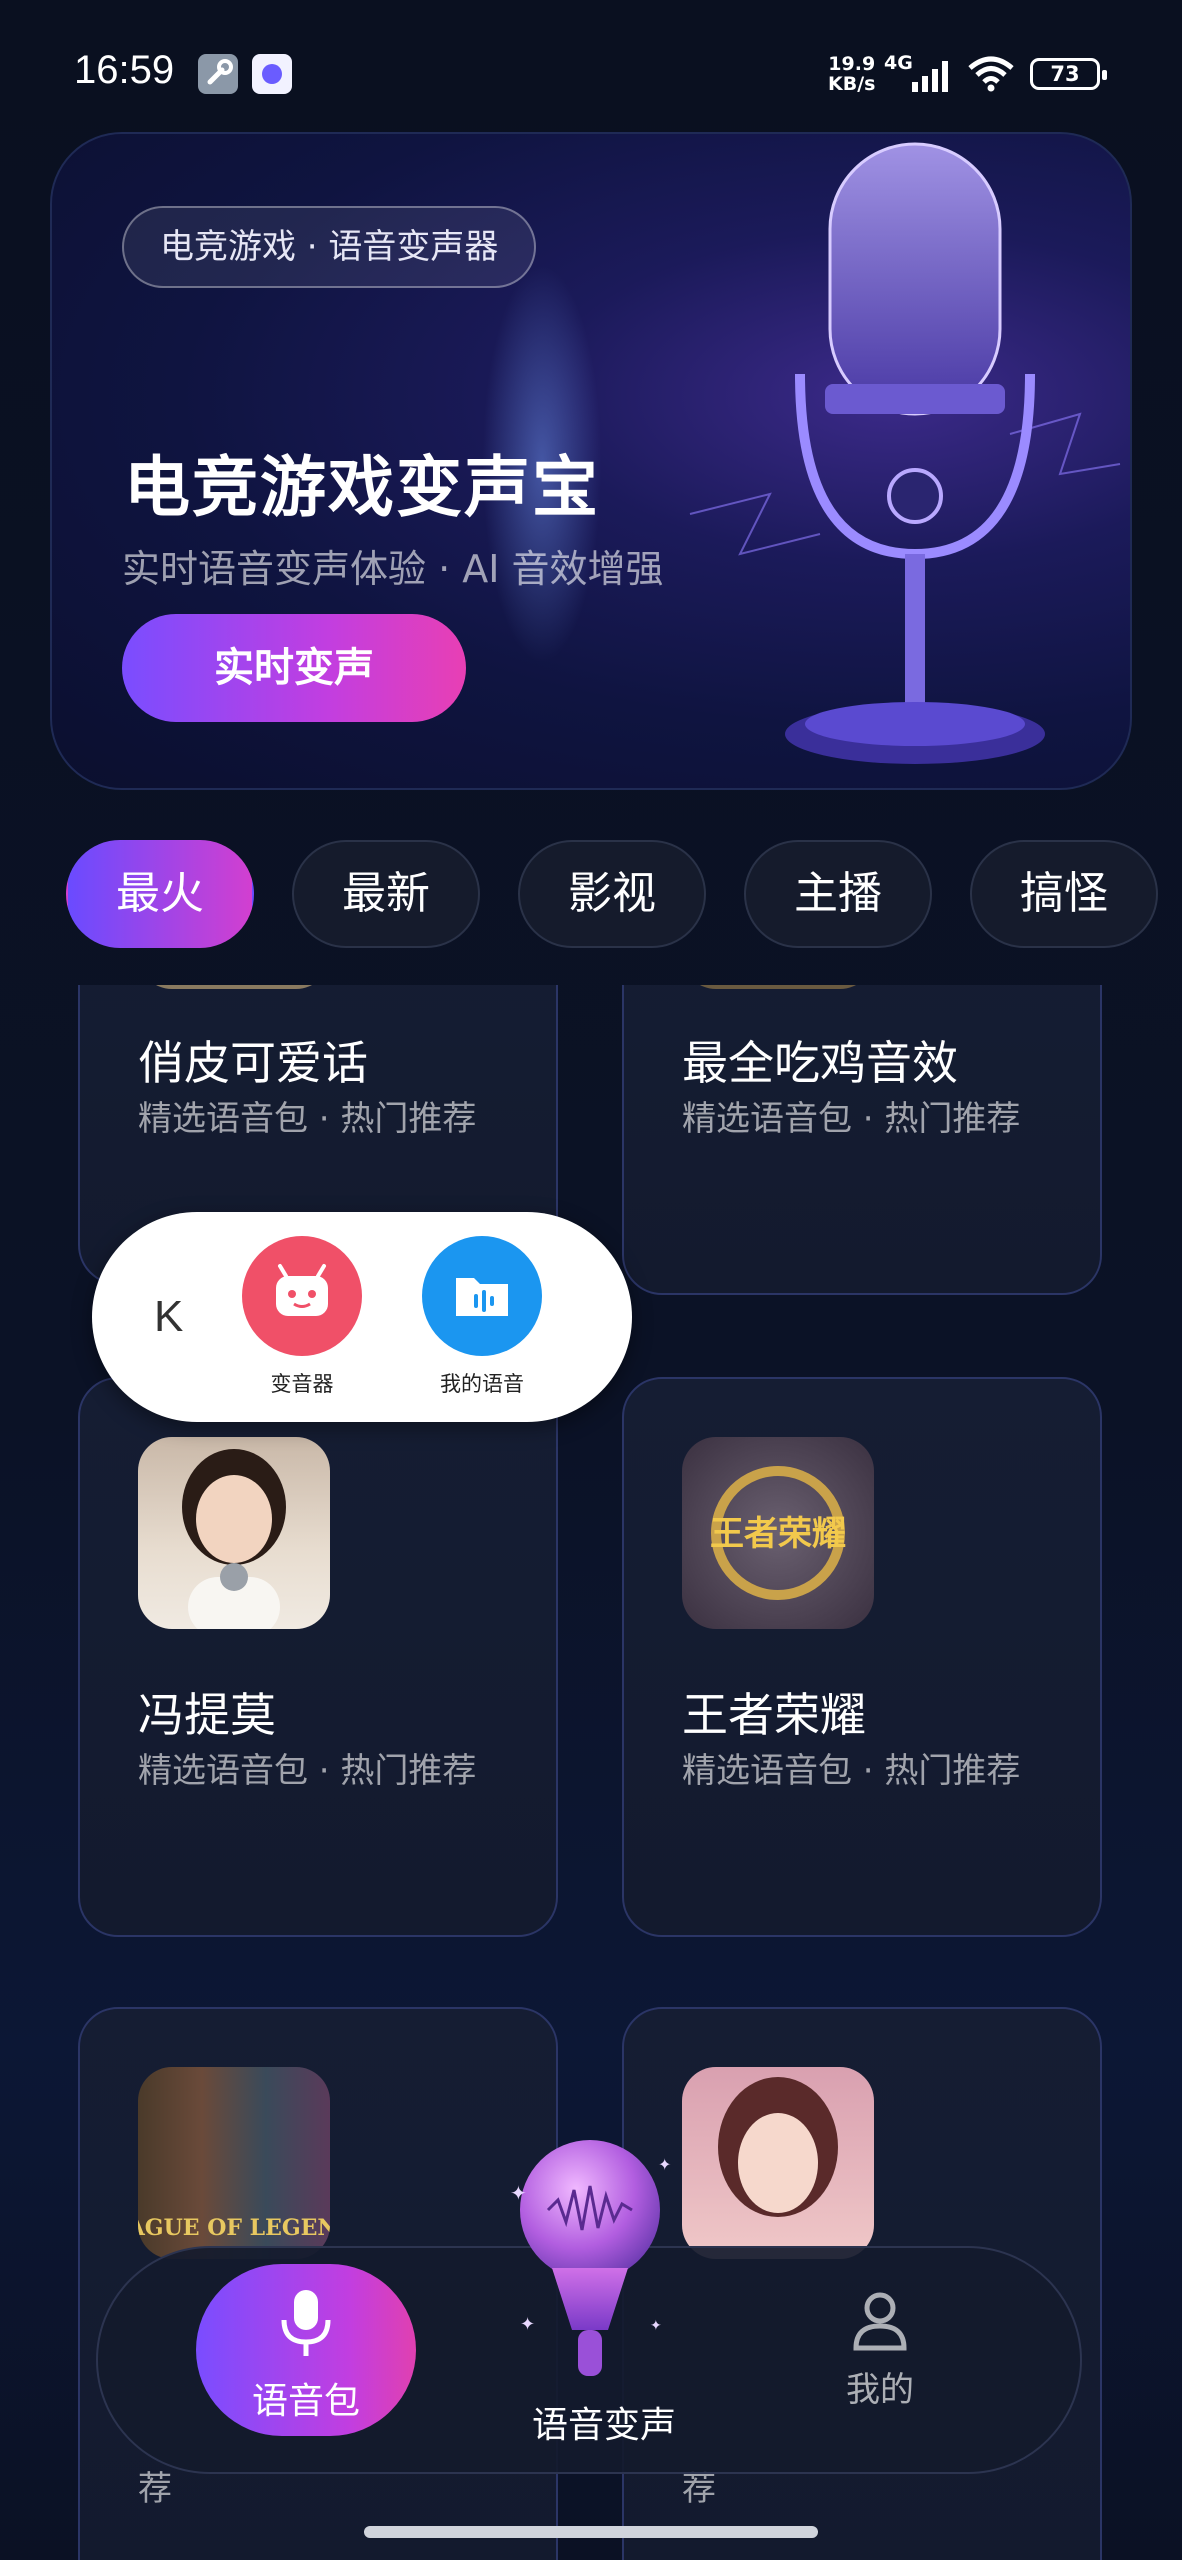 This screenshot has height=2560, width=1182. I want to click on voice-changer-label: 变音器, so click(302, 1384).